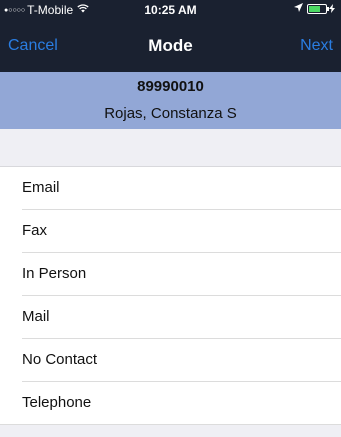 This screenshot has height=437, width=341. I want to click on status-right, so click(314, 9).